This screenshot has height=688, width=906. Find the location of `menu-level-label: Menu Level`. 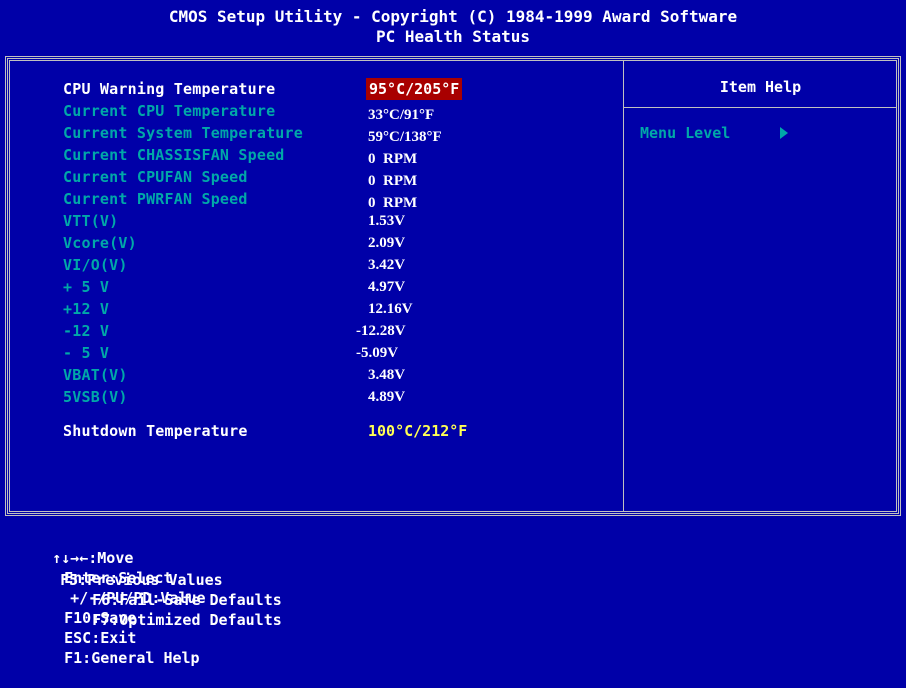

menu-level-label: Menu Level is located at coordinates (685, 133).